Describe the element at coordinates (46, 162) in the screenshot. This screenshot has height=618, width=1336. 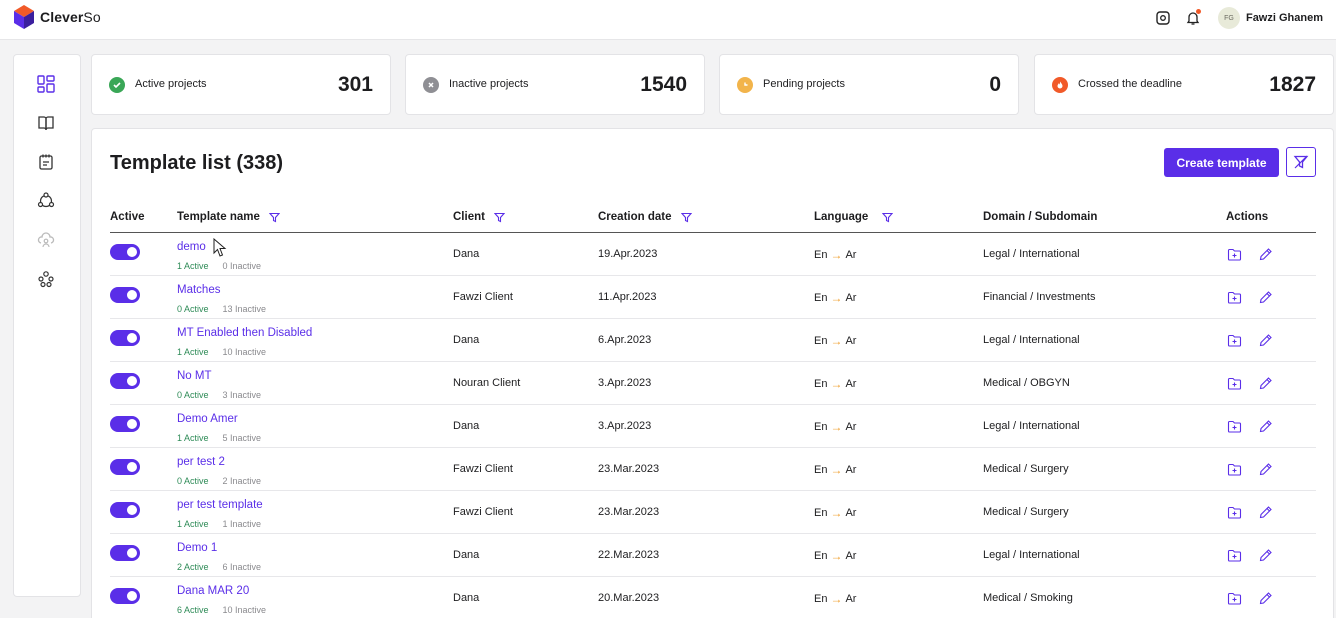
I see `notebook-icon` at that location.